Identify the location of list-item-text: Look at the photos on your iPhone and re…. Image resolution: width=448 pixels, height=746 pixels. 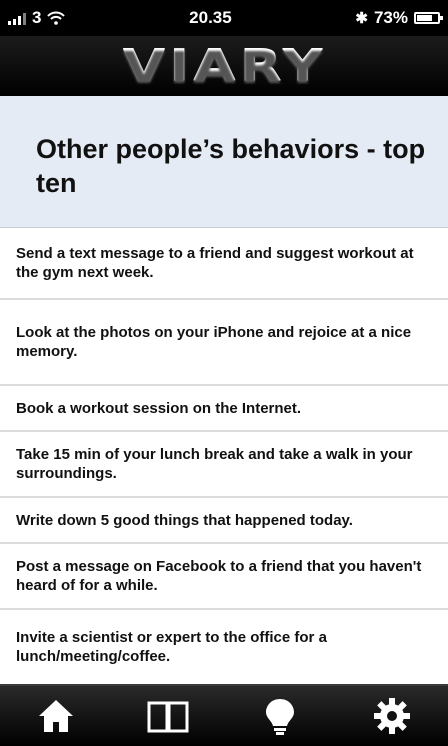
(214, 342).